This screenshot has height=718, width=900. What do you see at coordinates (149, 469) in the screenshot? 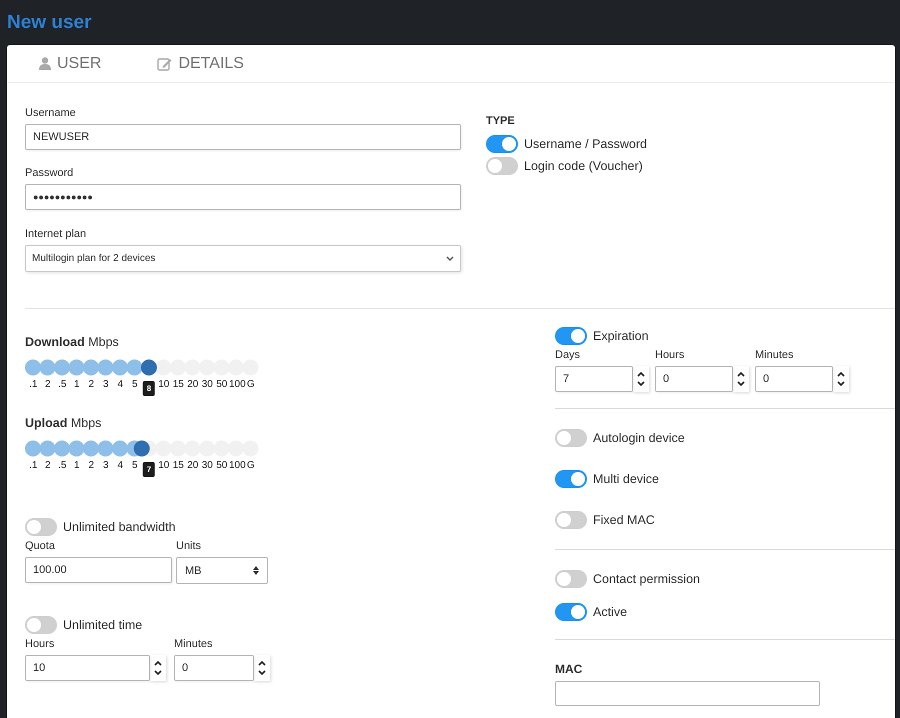
I see `value-tooltip: 7` at bounding box center [149, 469].